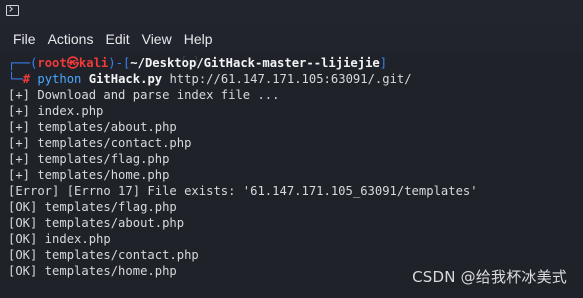  What do you see at coordinates (52, 63) in the screenshot?
I see `prompt-user: root` at bounding box center [52, 63].